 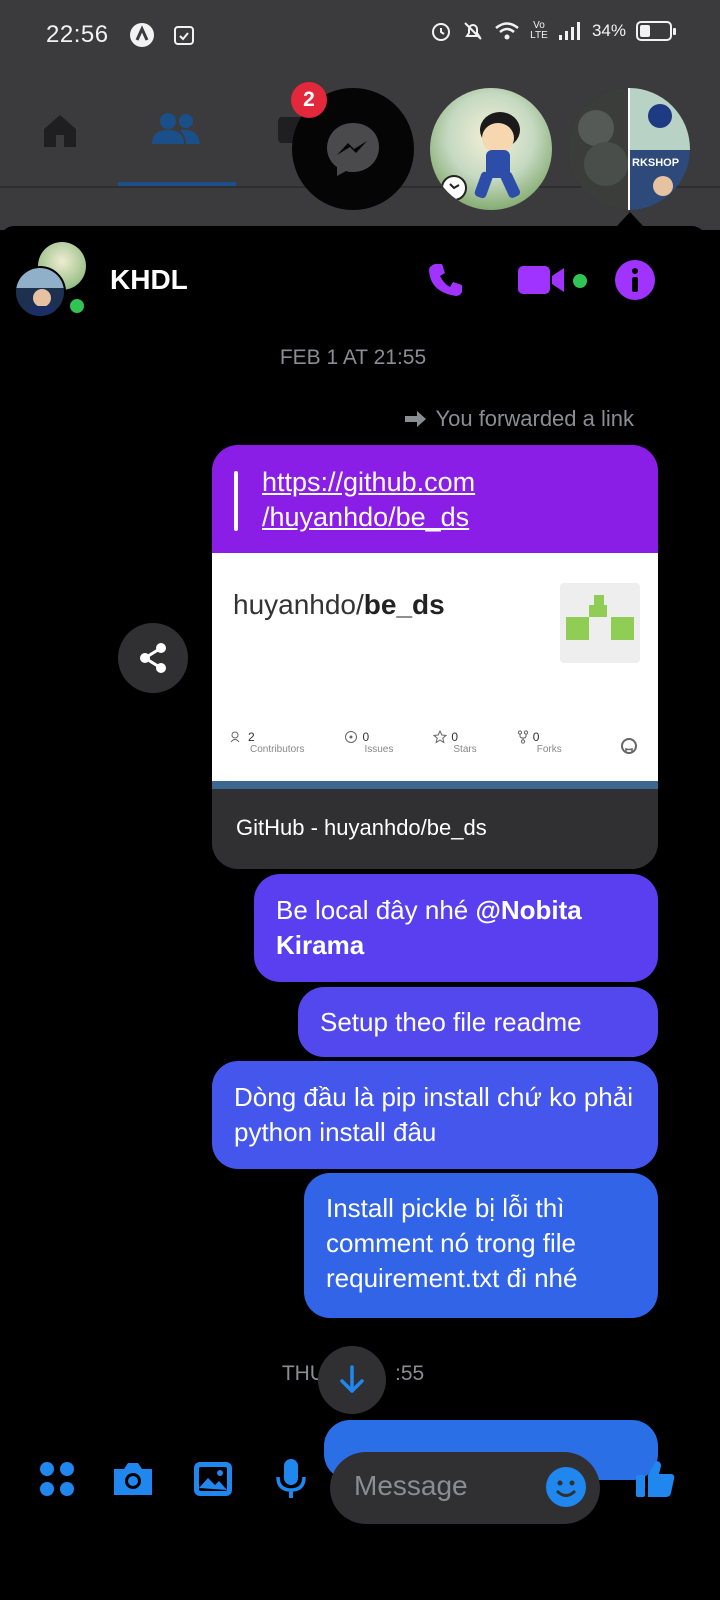 What do you see at coordinates (267, 742) in the screenshot?
I see `stat-contributors: 2 Contributors` at bounding box center [267, 742].